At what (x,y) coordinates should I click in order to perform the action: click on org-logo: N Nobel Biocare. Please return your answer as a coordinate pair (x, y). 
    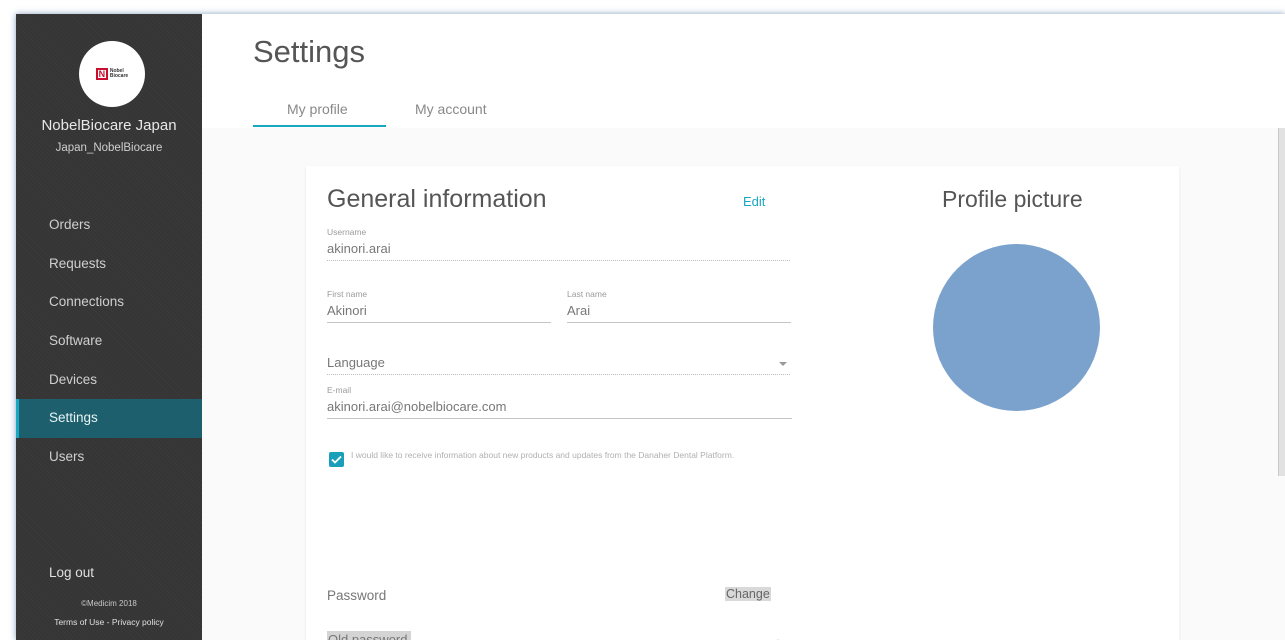
    Looking at the image, I should click on (112, 74).